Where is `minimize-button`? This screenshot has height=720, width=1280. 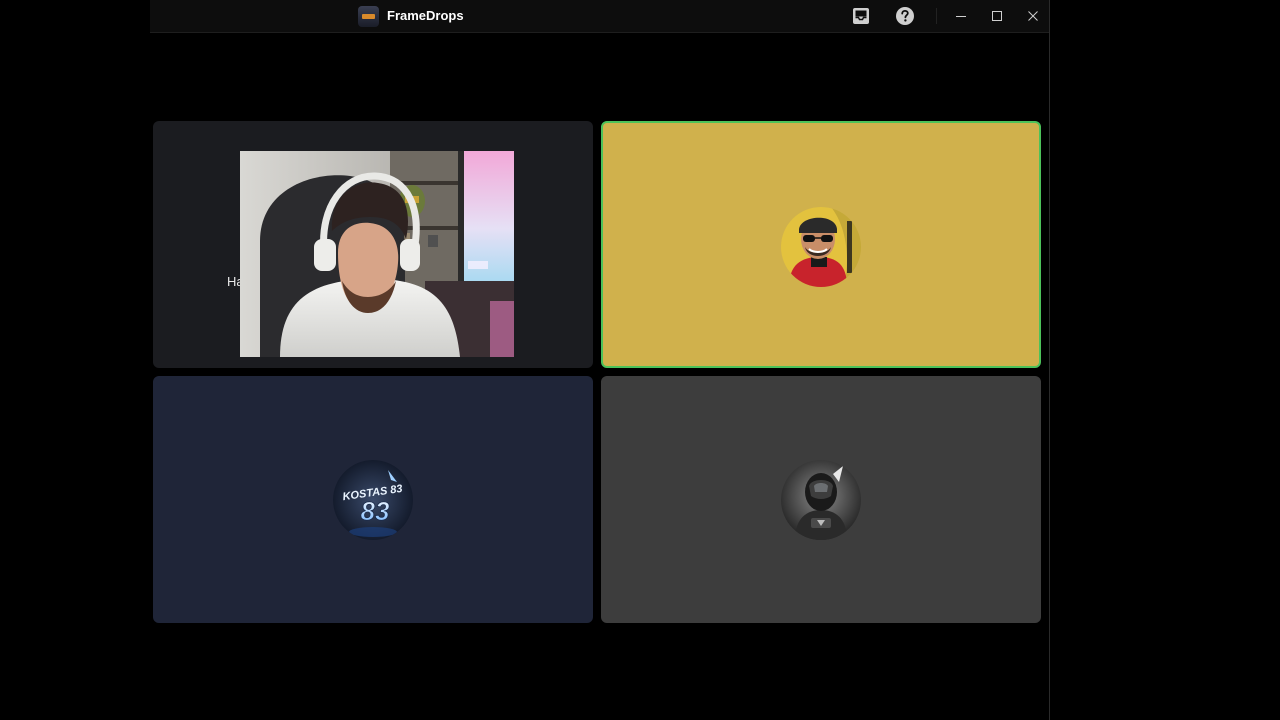
minimize-button is located at coordinates (961, 16).